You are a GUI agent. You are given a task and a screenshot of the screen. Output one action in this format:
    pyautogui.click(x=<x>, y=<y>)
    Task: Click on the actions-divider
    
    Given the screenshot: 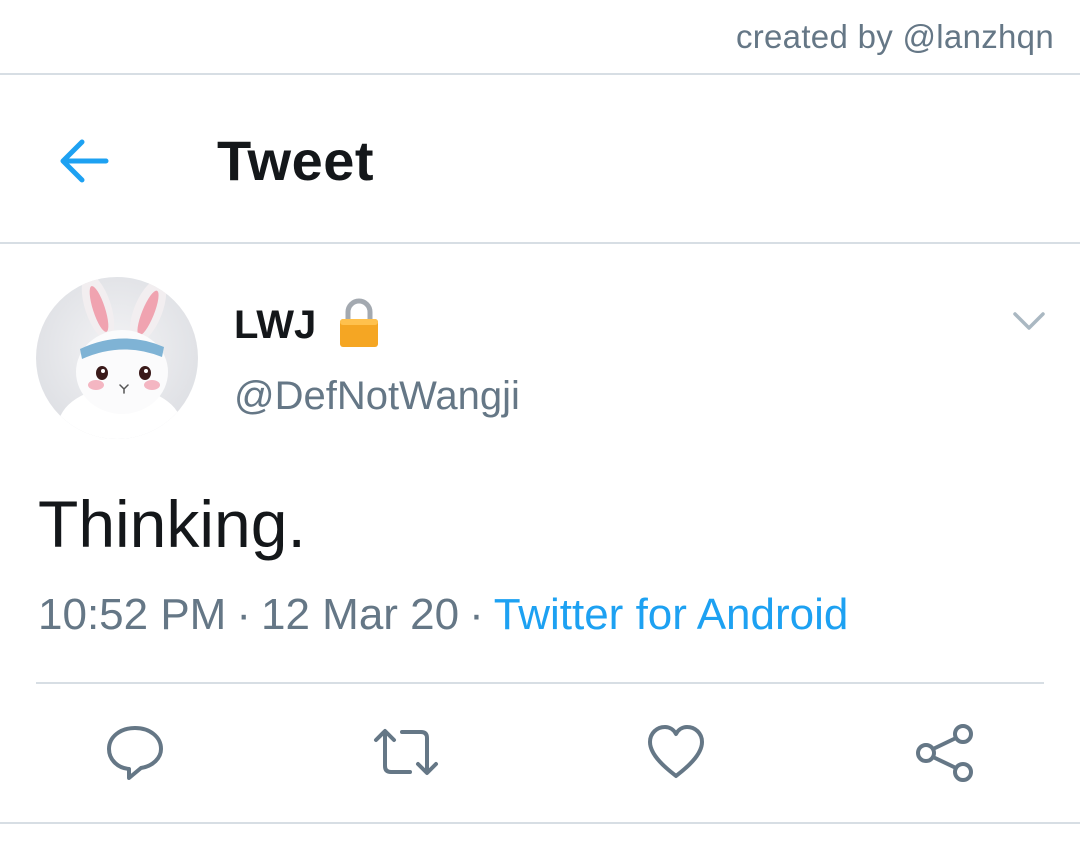 What is the action you would take?
    pyautogui.click(x=540, y=683)
    